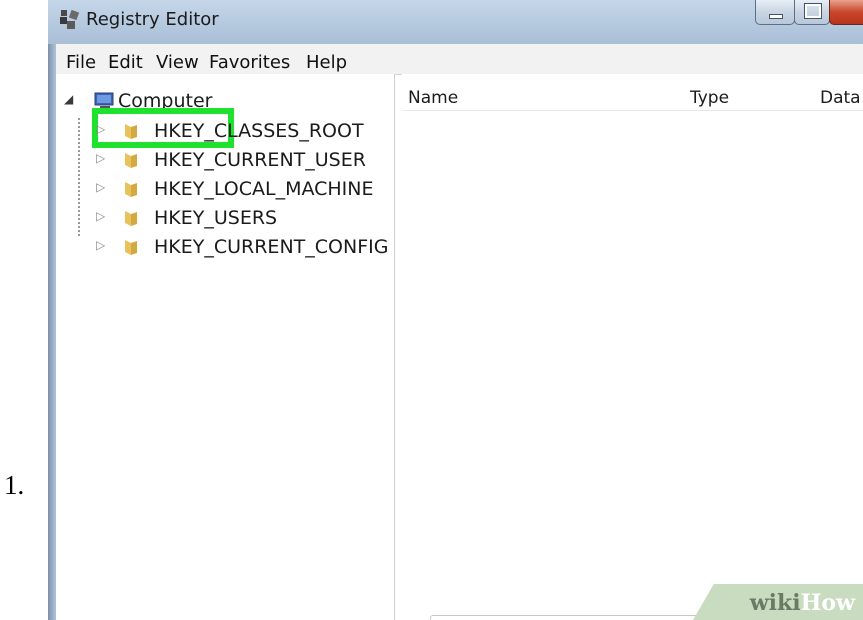 The height and width of the screenshot is (620, 863). I want to click on menu-file: File, so click(81, 62).